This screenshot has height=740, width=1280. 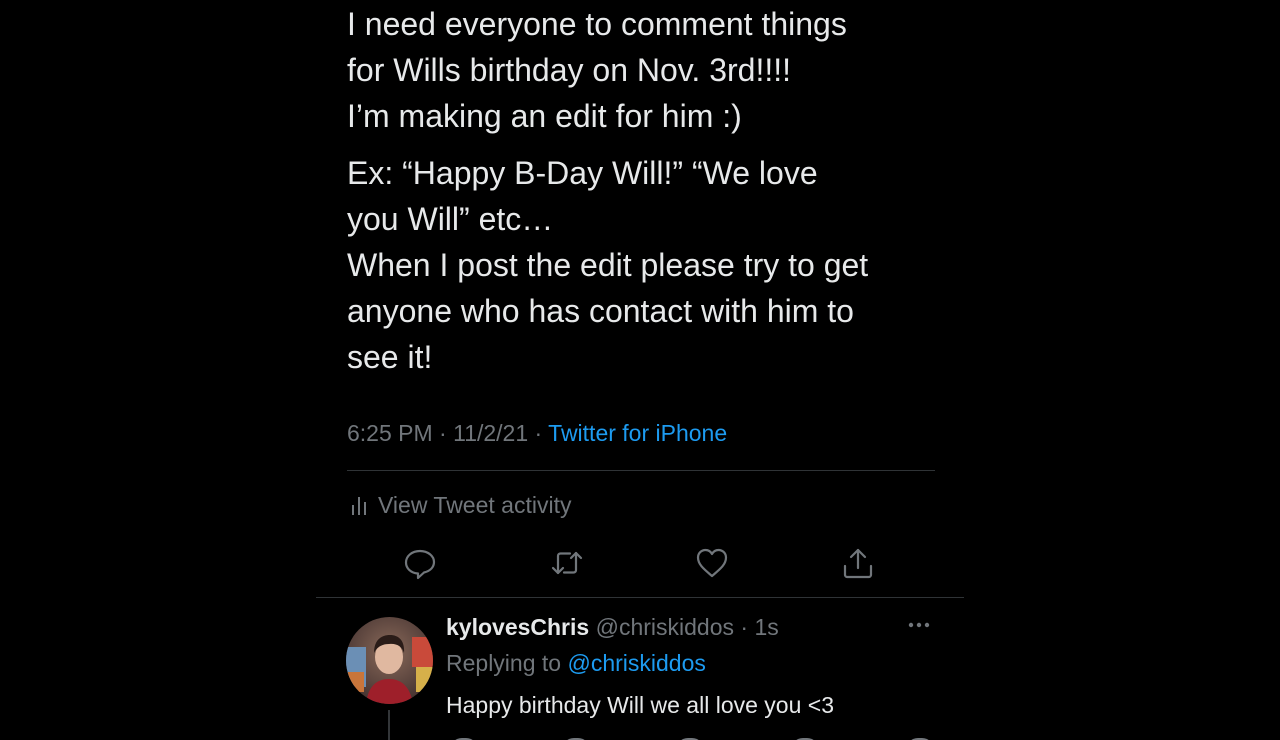 I want to click on reply-time: 1s, so click(x=766, y=627).